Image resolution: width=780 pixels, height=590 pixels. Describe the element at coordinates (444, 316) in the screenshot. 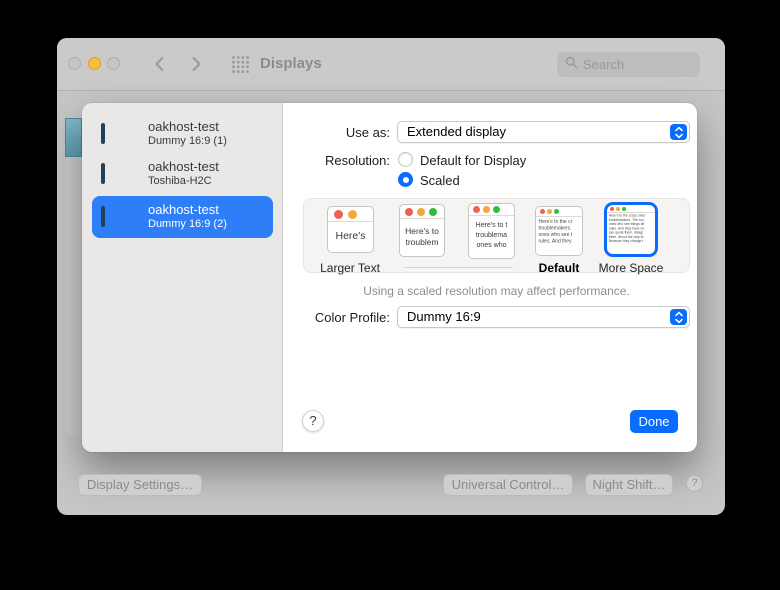

I see `color-profile-value: Dummy 16:9` at that location.